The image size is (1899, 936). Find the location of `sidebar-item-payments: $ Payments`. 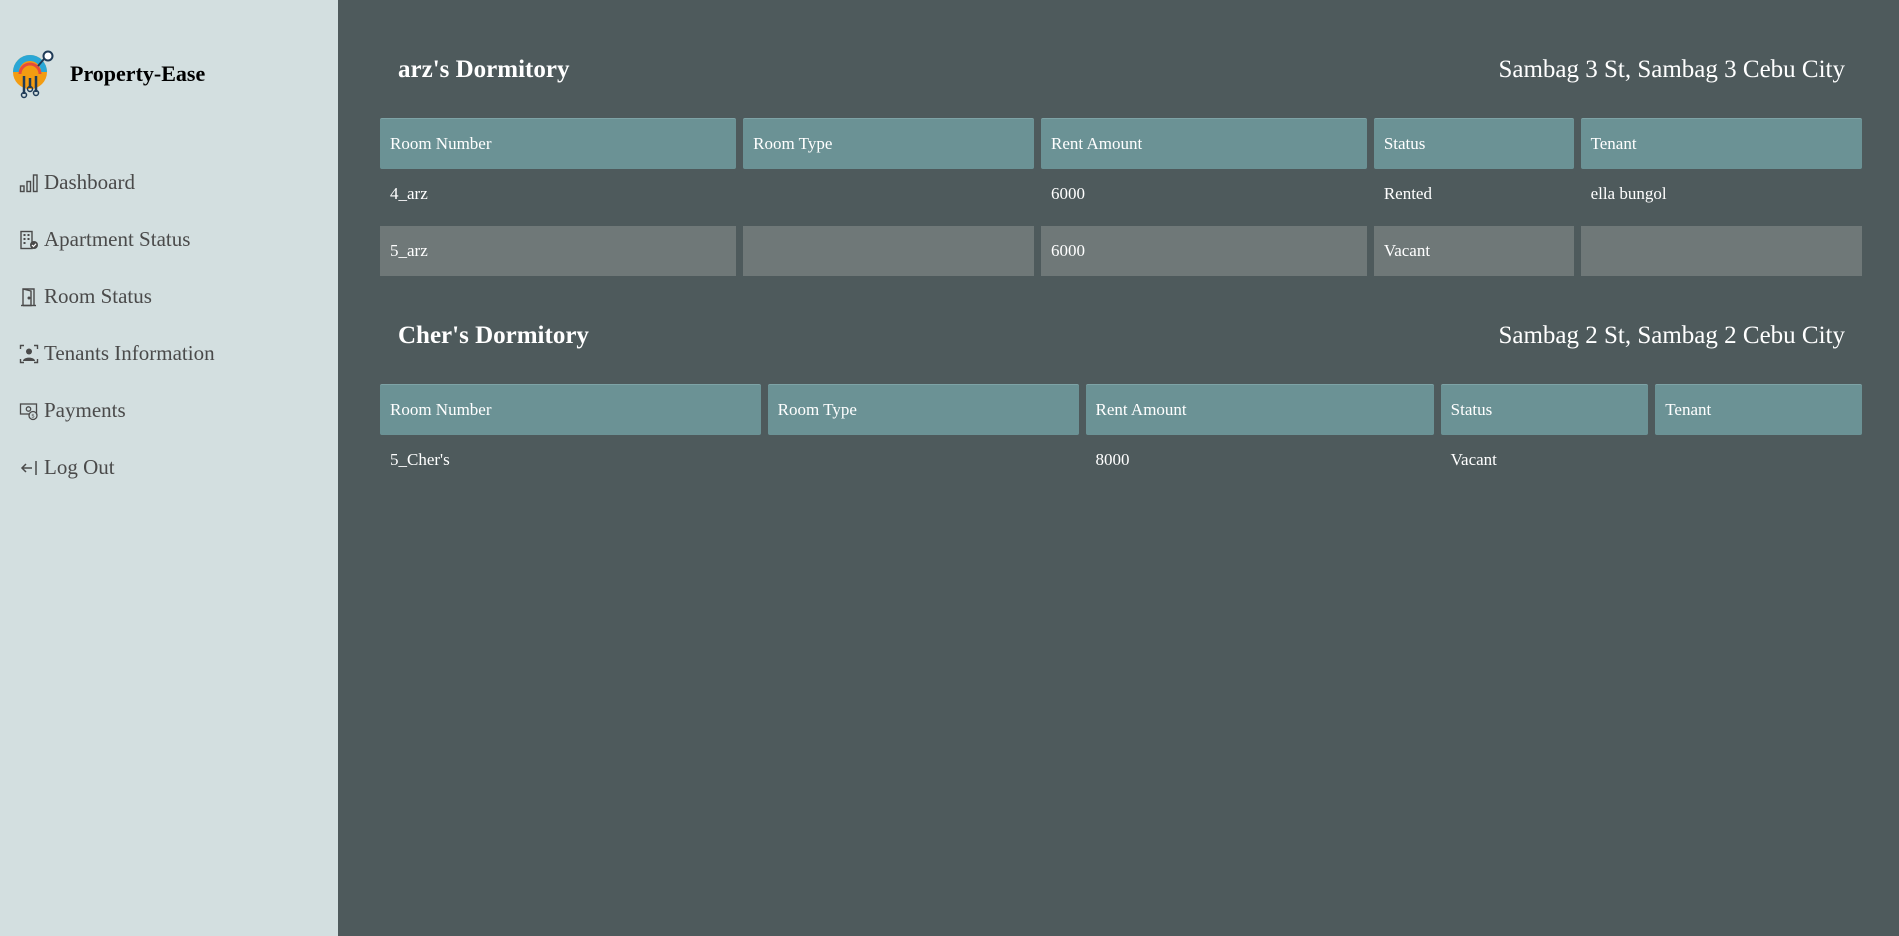

sidebar-item-payments: $ Payments is located at coordinates (116, 410).